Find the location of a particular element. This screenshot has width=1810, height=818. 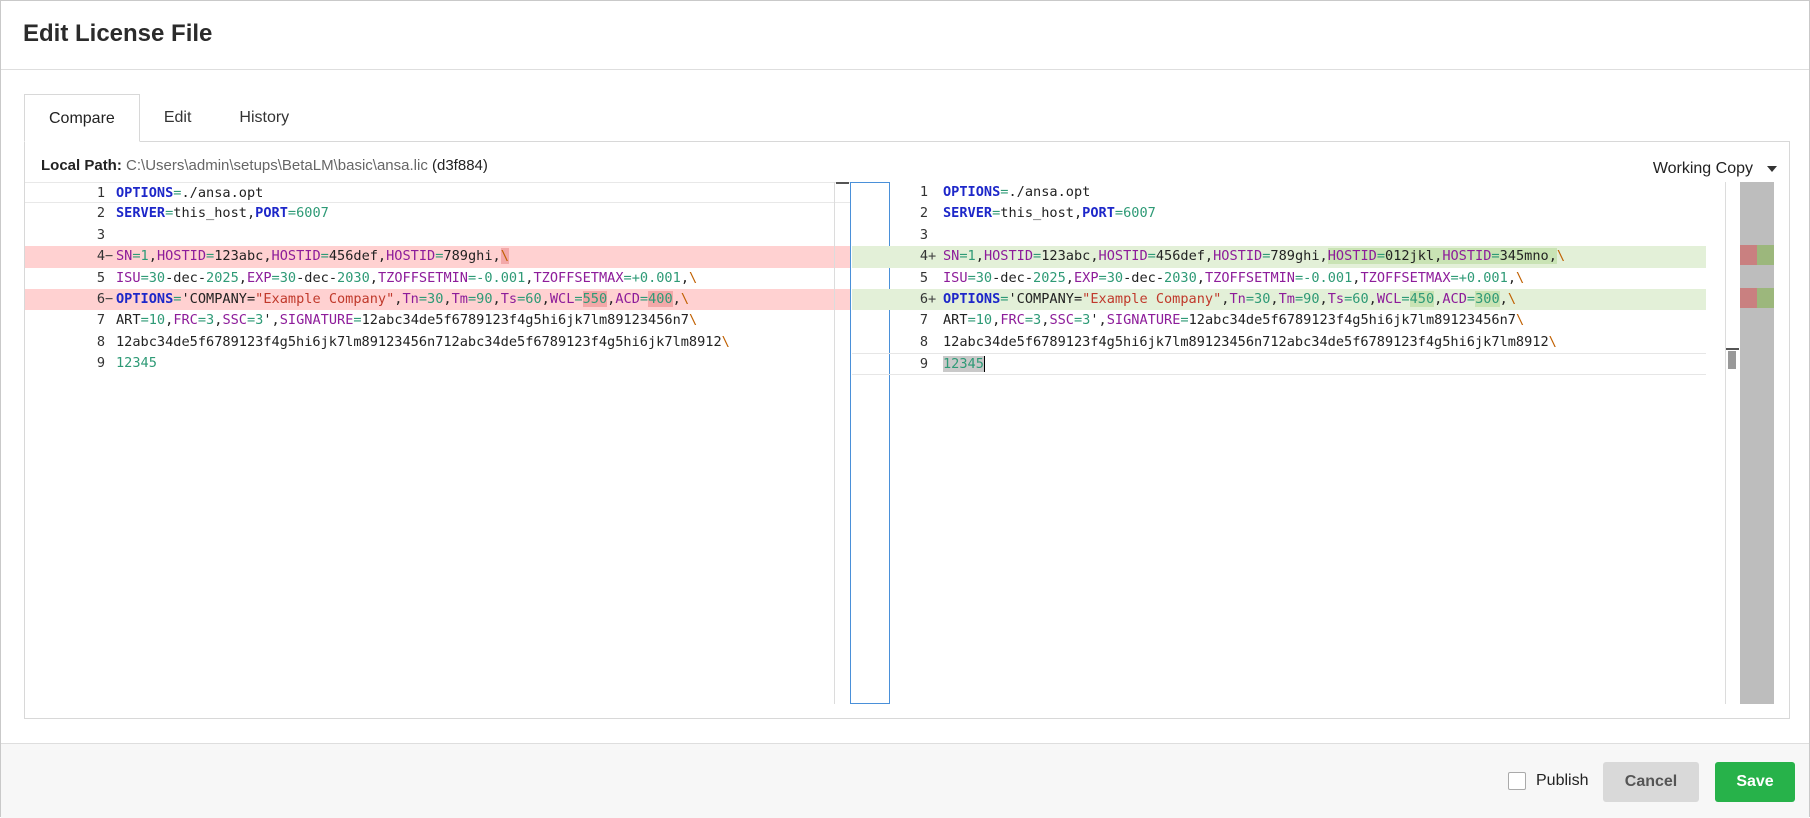

publish-toggle: Publish is located at coordinates (1548, 781).